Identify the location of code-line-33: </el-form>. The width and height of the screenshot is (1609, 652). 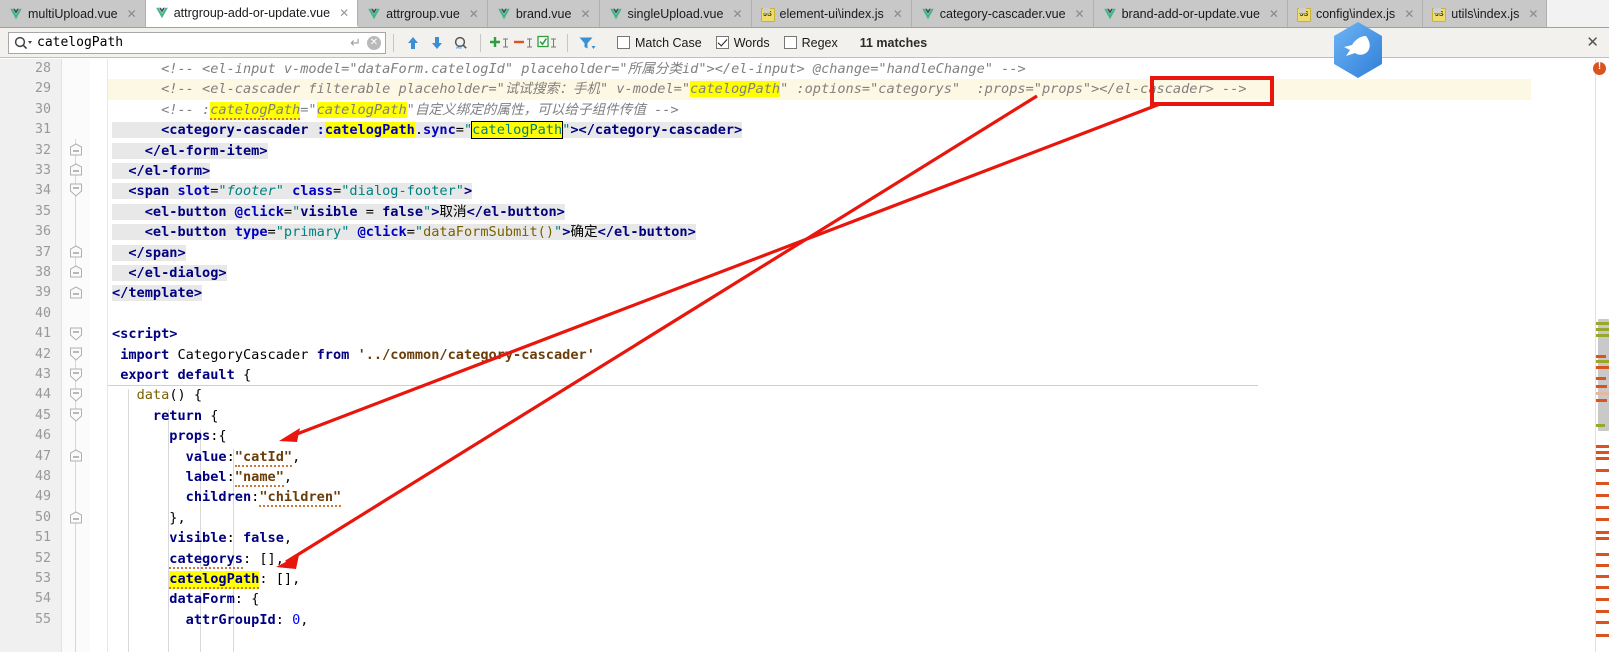
(819, 171).